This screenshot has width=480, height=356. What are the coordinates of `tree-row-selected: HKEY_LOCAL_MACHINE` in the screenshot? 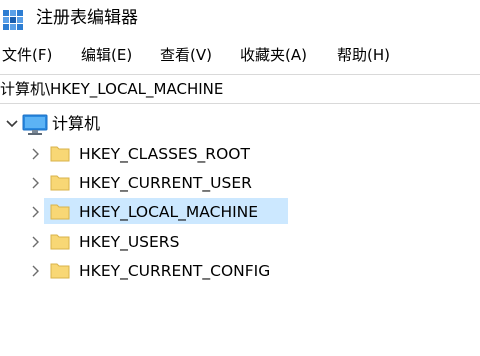 It's located at (166, 211).